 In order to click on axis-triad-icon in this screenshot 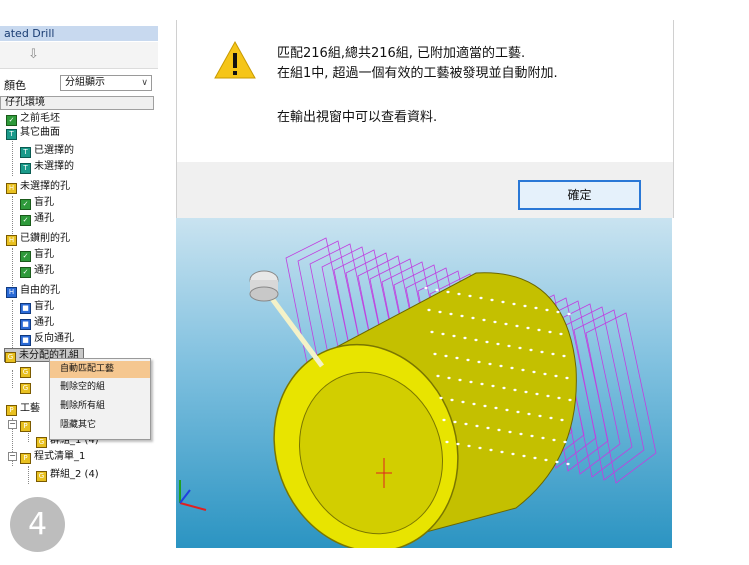, I will do `click(193, 495)`.